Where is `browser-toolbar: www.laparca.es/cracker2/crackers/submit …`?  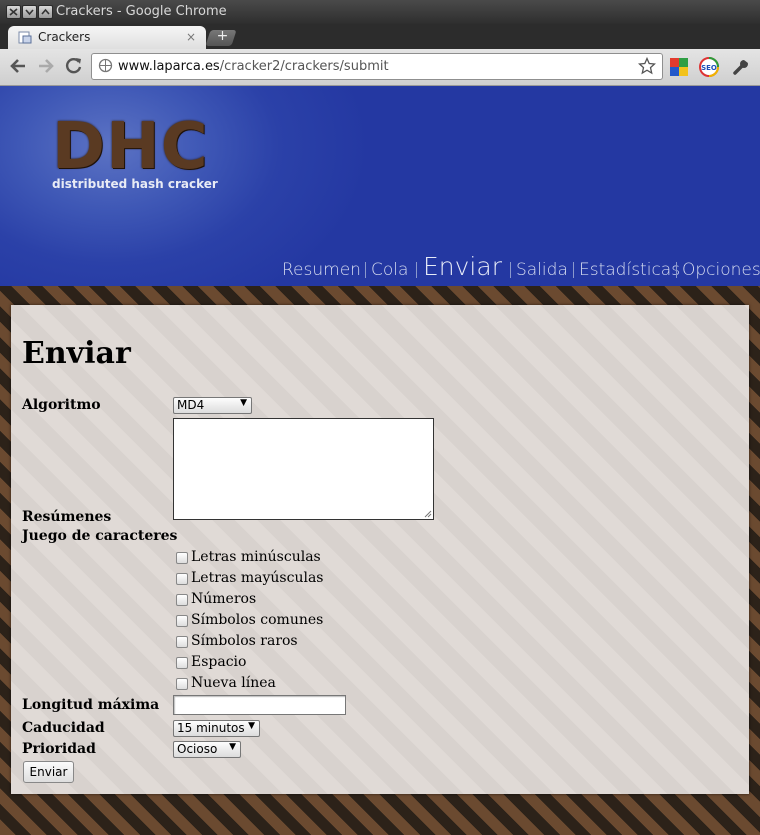 browser-toolbar: www.laparca.es/cracker2/crackers/submit … is located at coordinates (380, 67).